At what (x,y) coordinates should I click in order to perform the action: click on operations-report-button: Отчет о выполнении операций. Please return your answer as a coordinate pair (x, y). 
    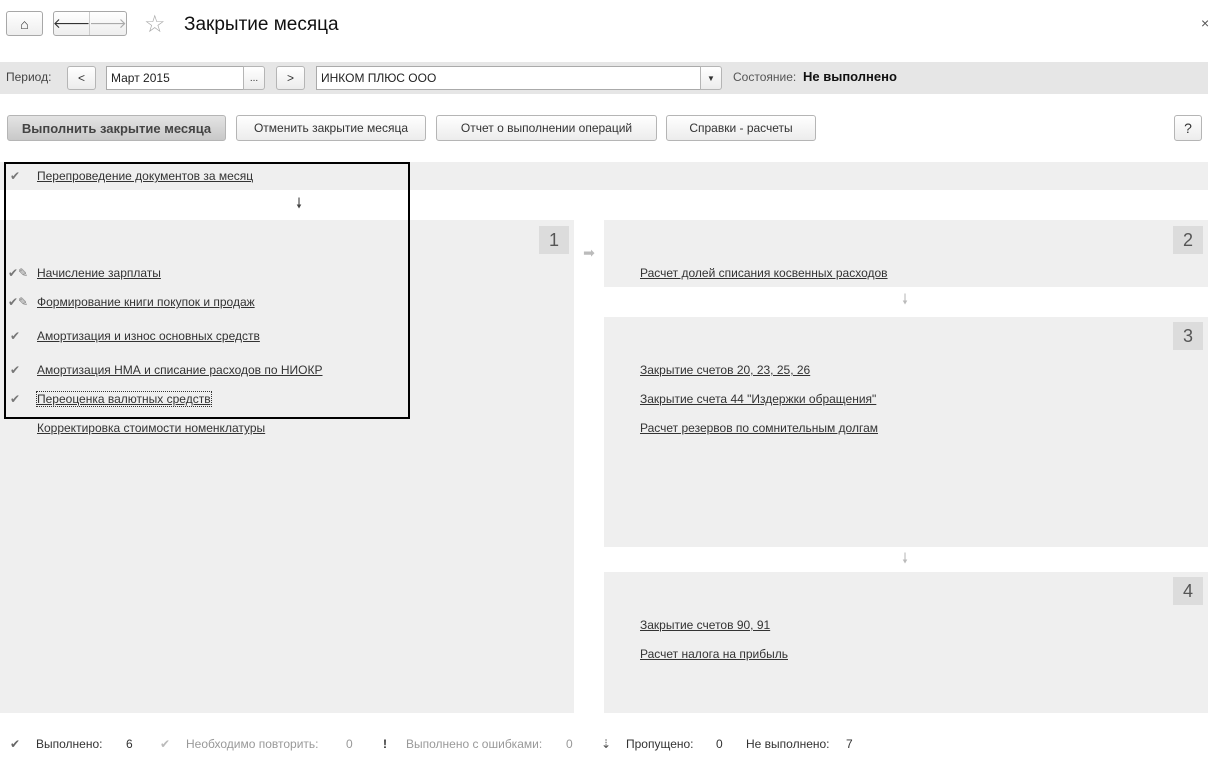
    Looking at the image, I should click on (546, 128).